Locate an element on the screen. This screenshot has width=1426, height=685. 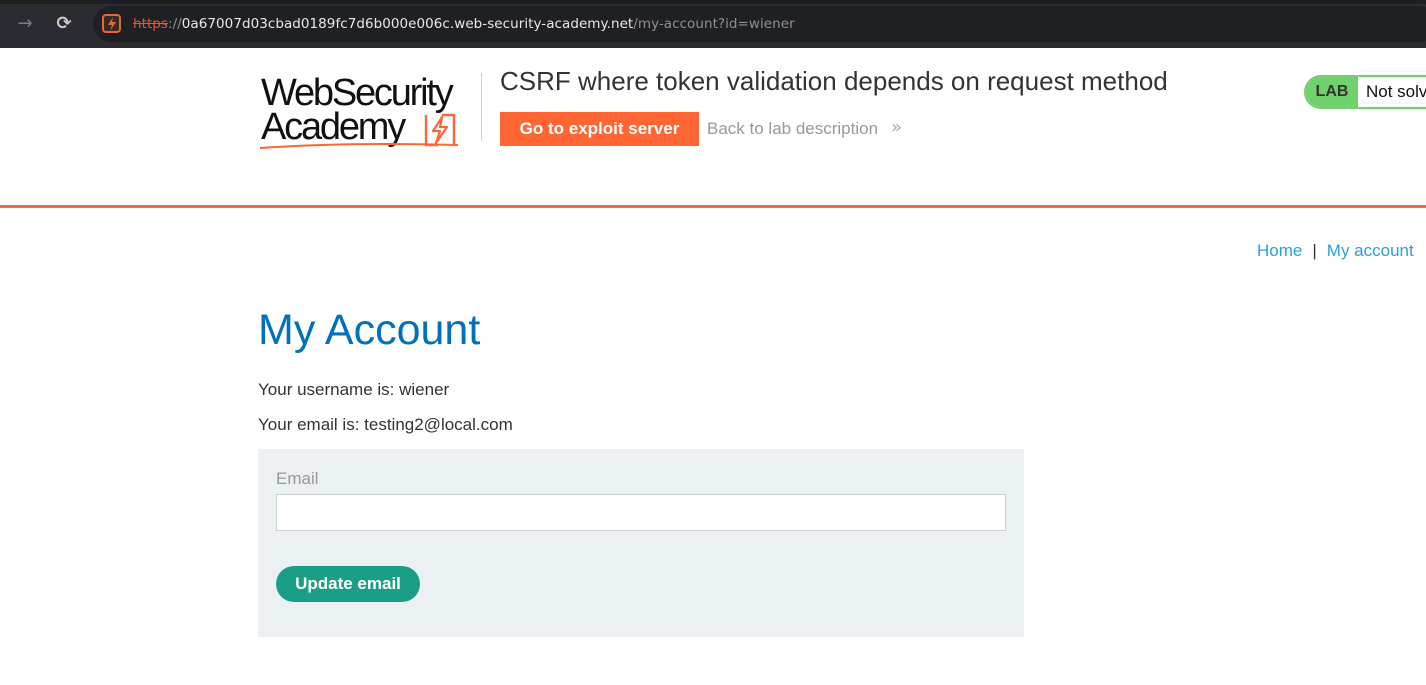
header-divider is located at coordinates (481, 107).